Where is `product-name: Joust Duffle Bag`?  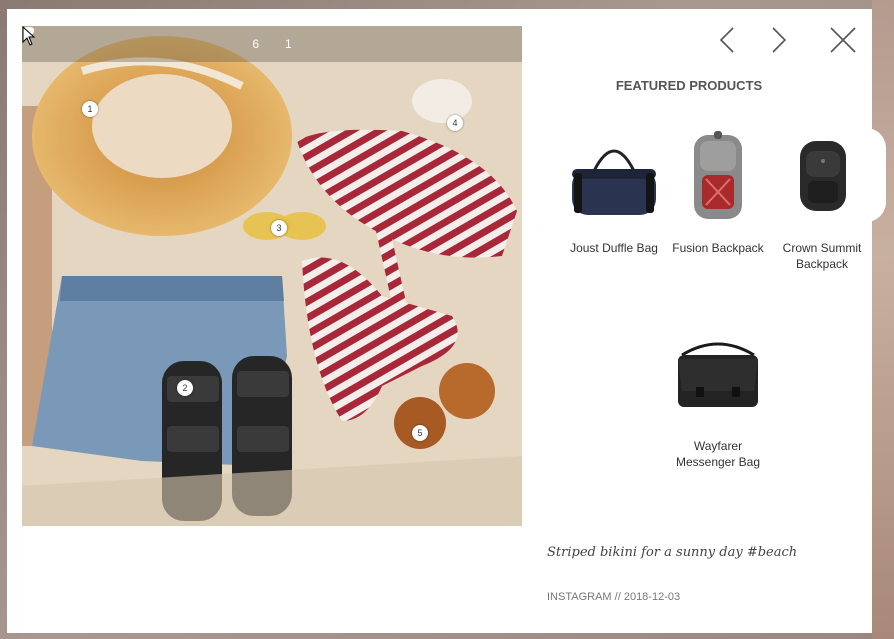
product-name: Joust Duffle Bag is located at coordinates (614, 248).